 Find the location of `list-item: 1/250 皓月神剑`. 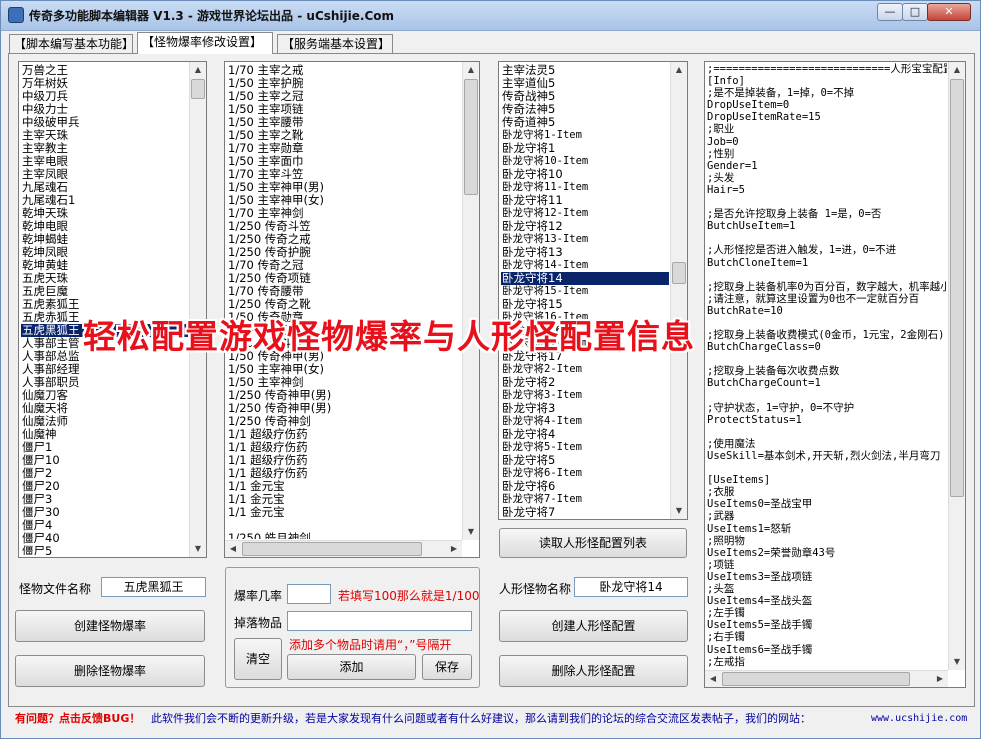

list-item: 1/250 皓月神剑 is located at coordinates (344, 536).